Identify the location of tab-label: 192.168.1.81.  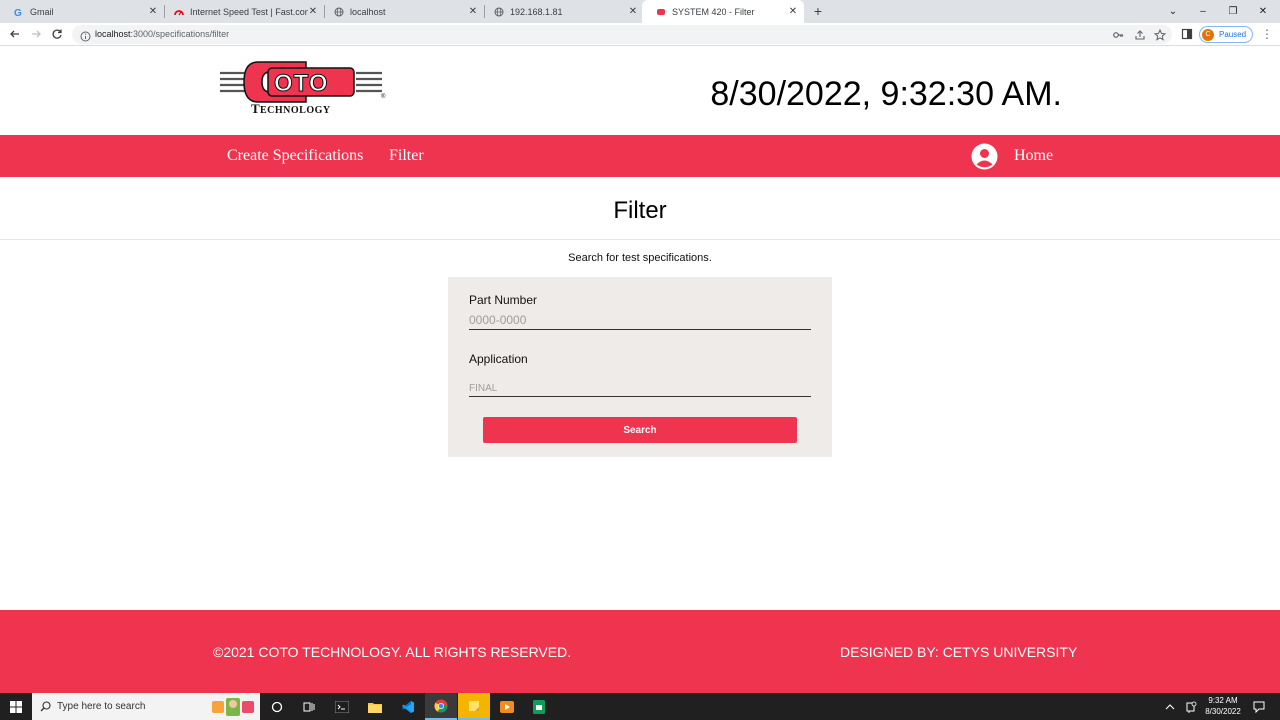
(536, 11).